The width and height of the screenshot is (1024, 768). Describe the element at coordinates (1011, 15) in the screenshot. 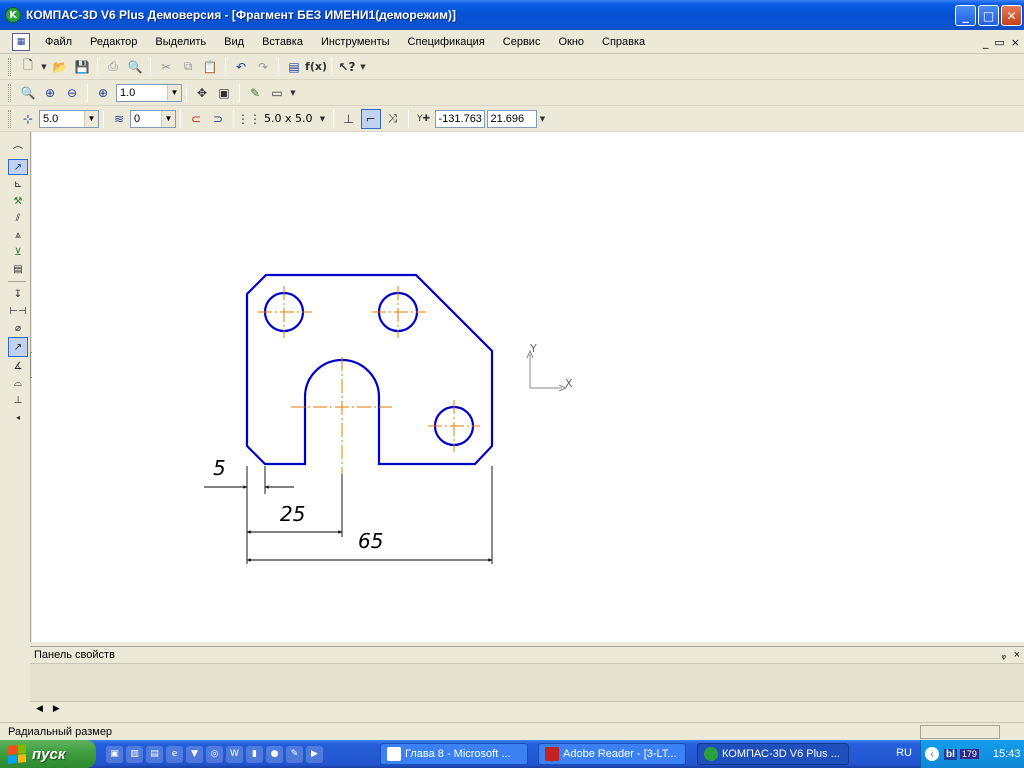

I see `close-button: ✕` at that location.